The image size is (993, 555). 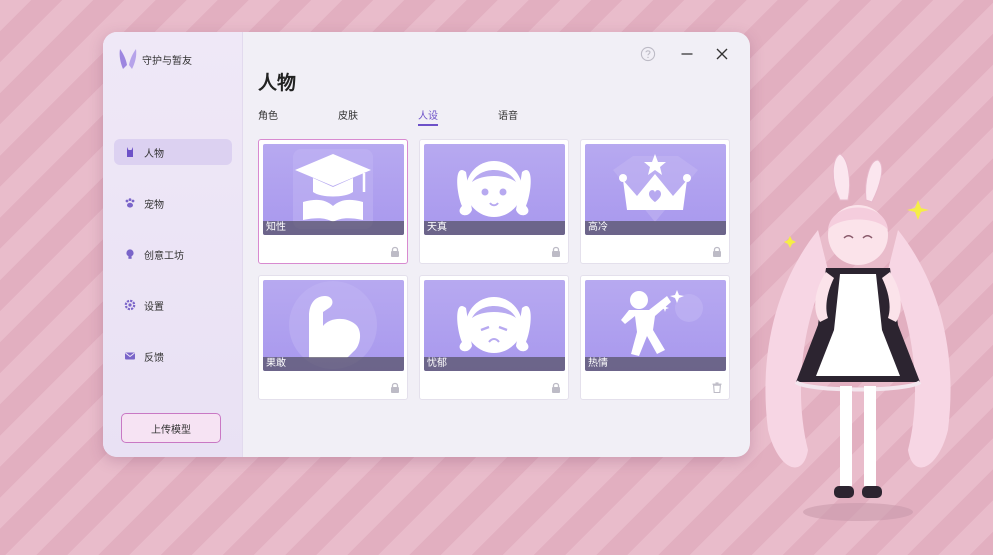 What do you see at coordinates (128, 59) in the screenshot?
I see `bunny-ears-icon` at bounding box center [128, 59].